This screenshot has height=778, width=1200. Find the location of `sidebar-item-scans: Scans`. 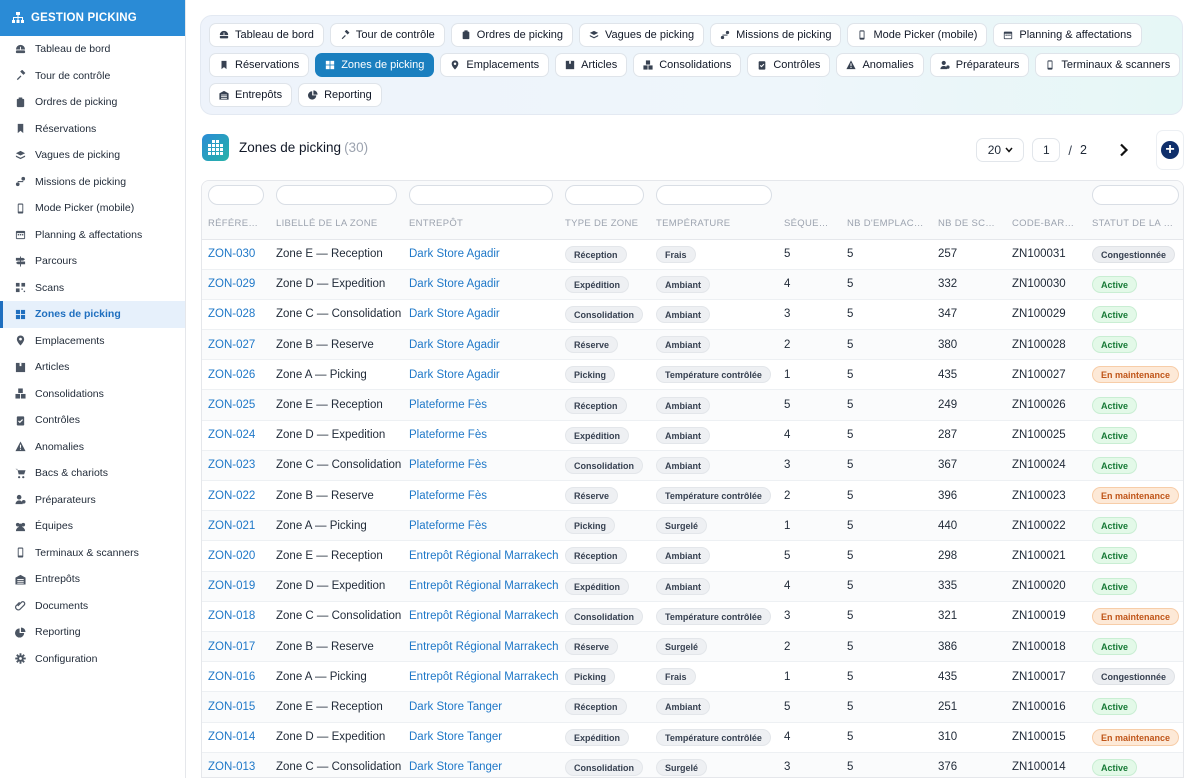

sidebar-item-scans: Scans is located at coordinates (92, 288).